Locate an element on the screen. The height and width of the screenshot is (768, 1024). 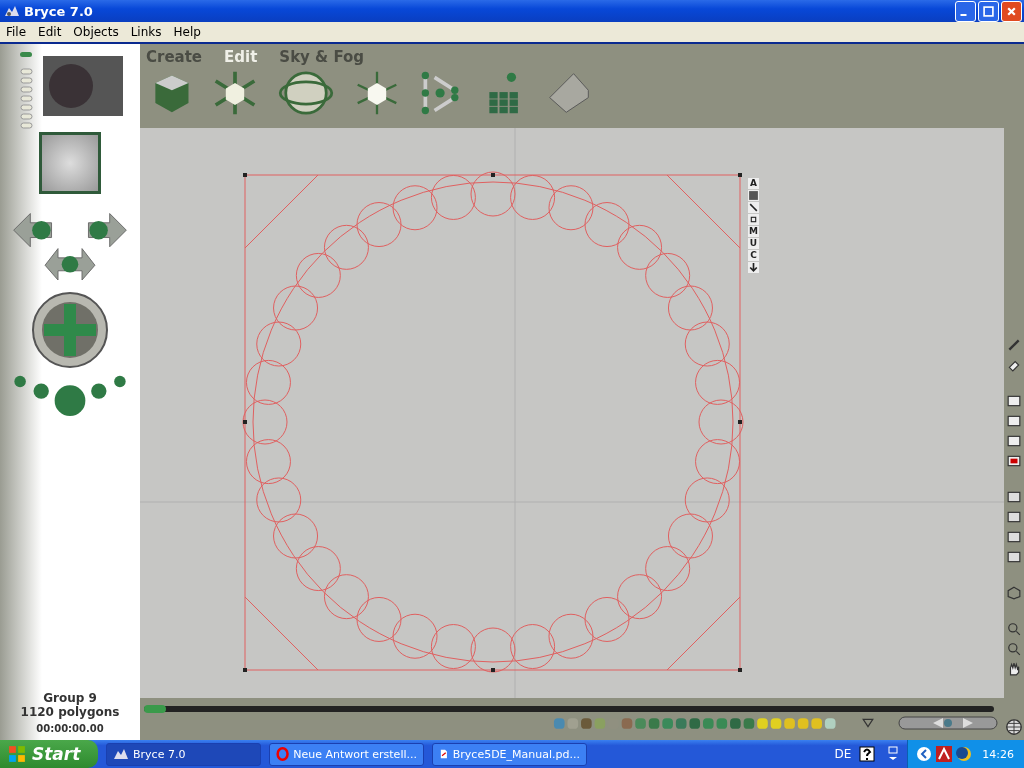
menu-item: Links is located at coordinates (146, 32).